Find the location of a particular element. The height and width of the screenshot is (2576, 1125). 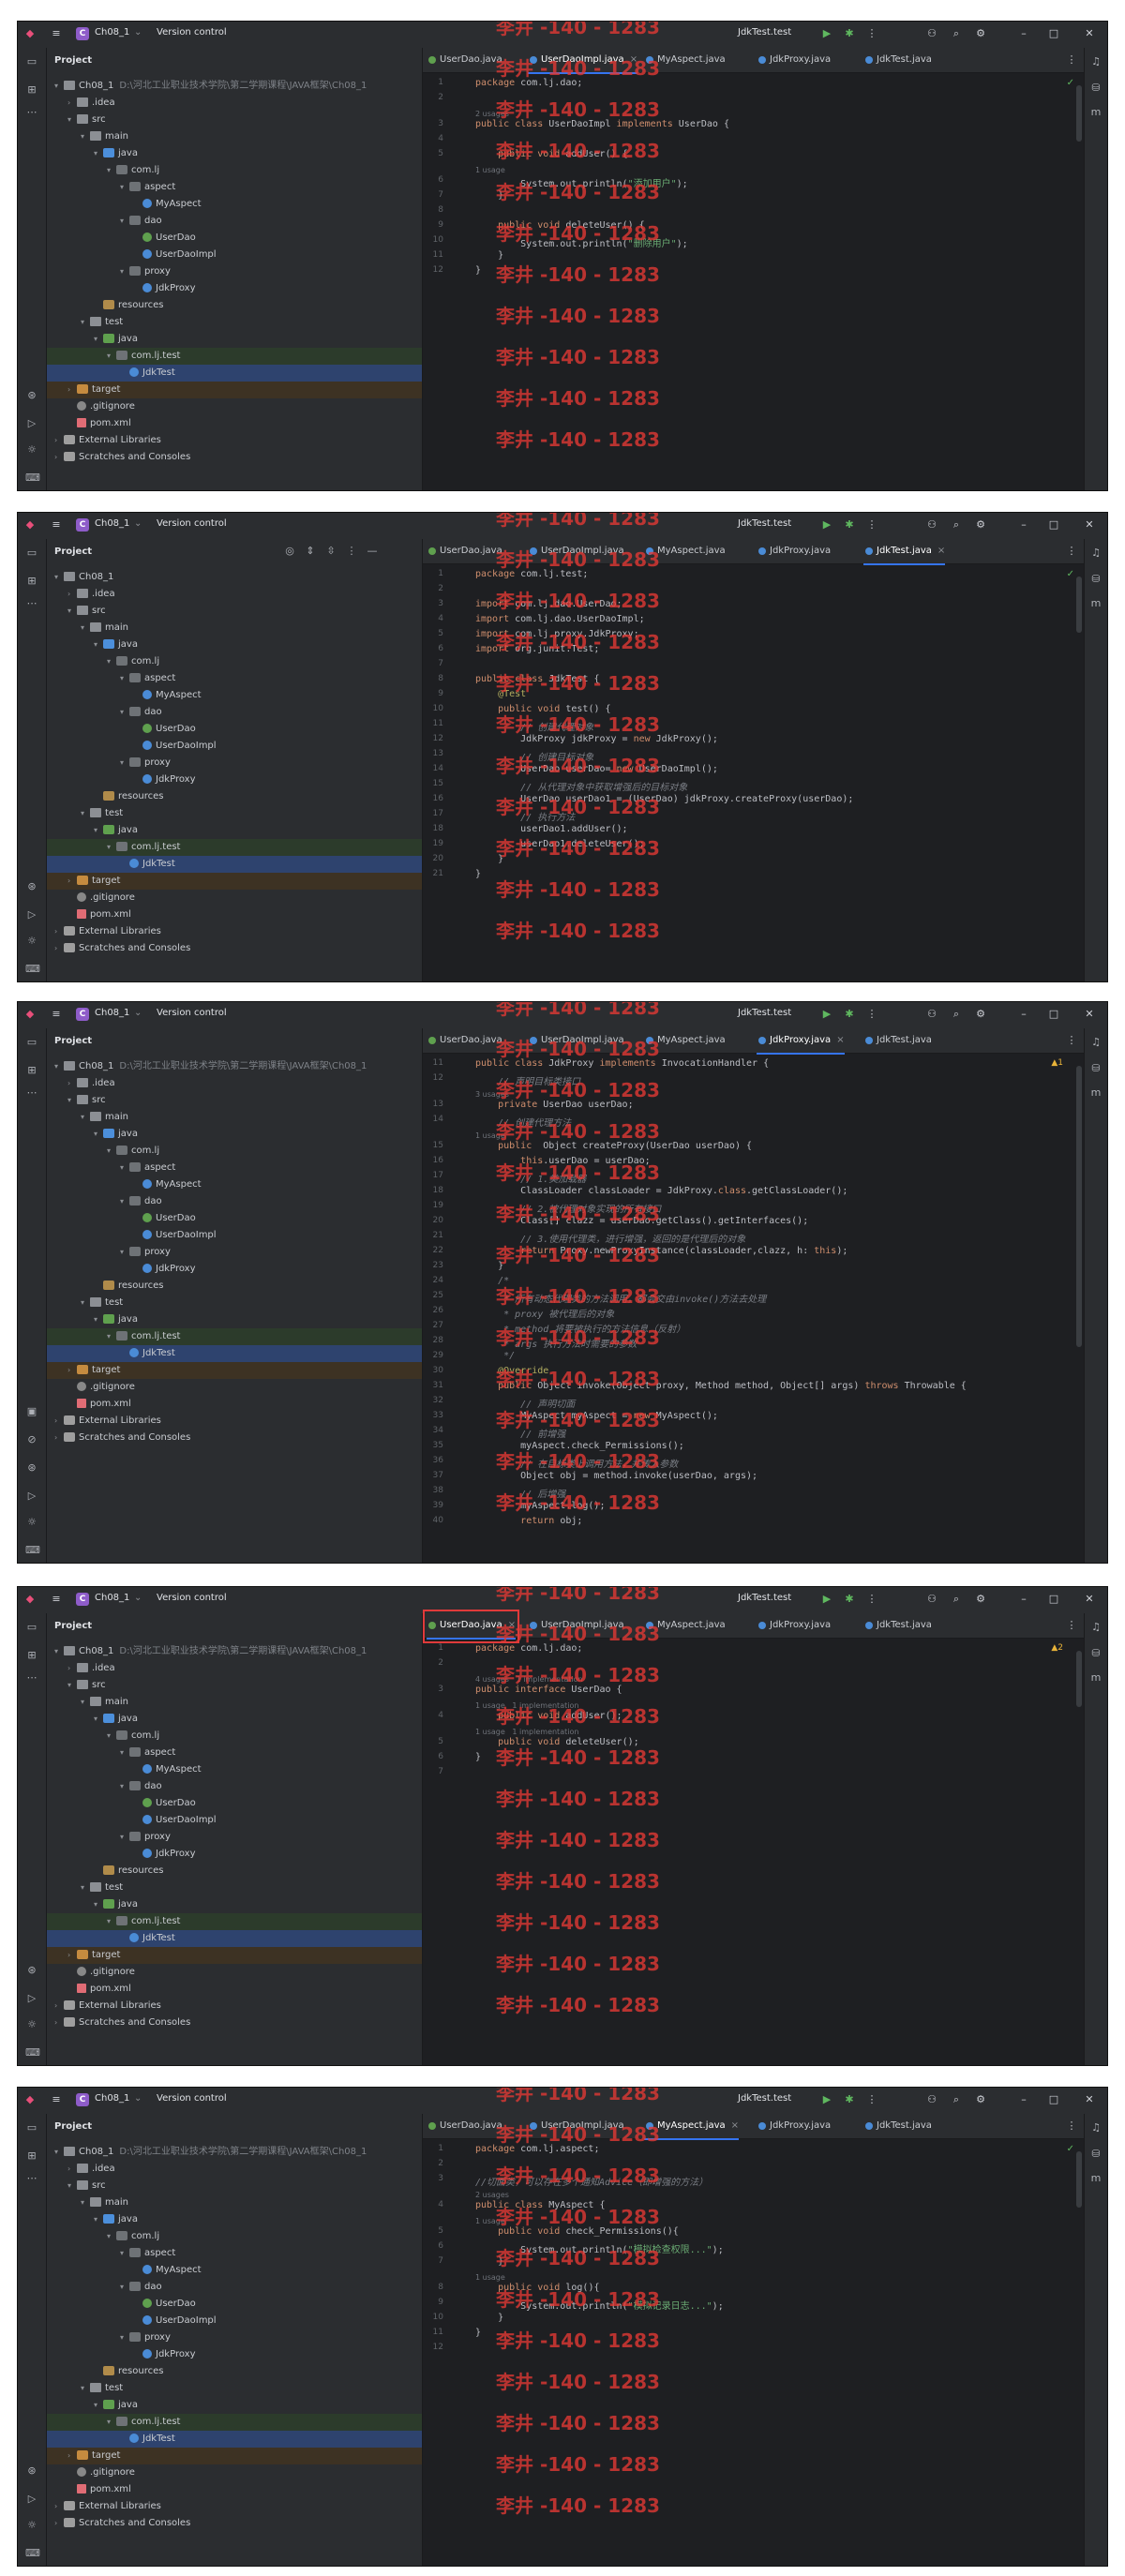

project-view-icon: ▭ is located at coordinates (31, 62).